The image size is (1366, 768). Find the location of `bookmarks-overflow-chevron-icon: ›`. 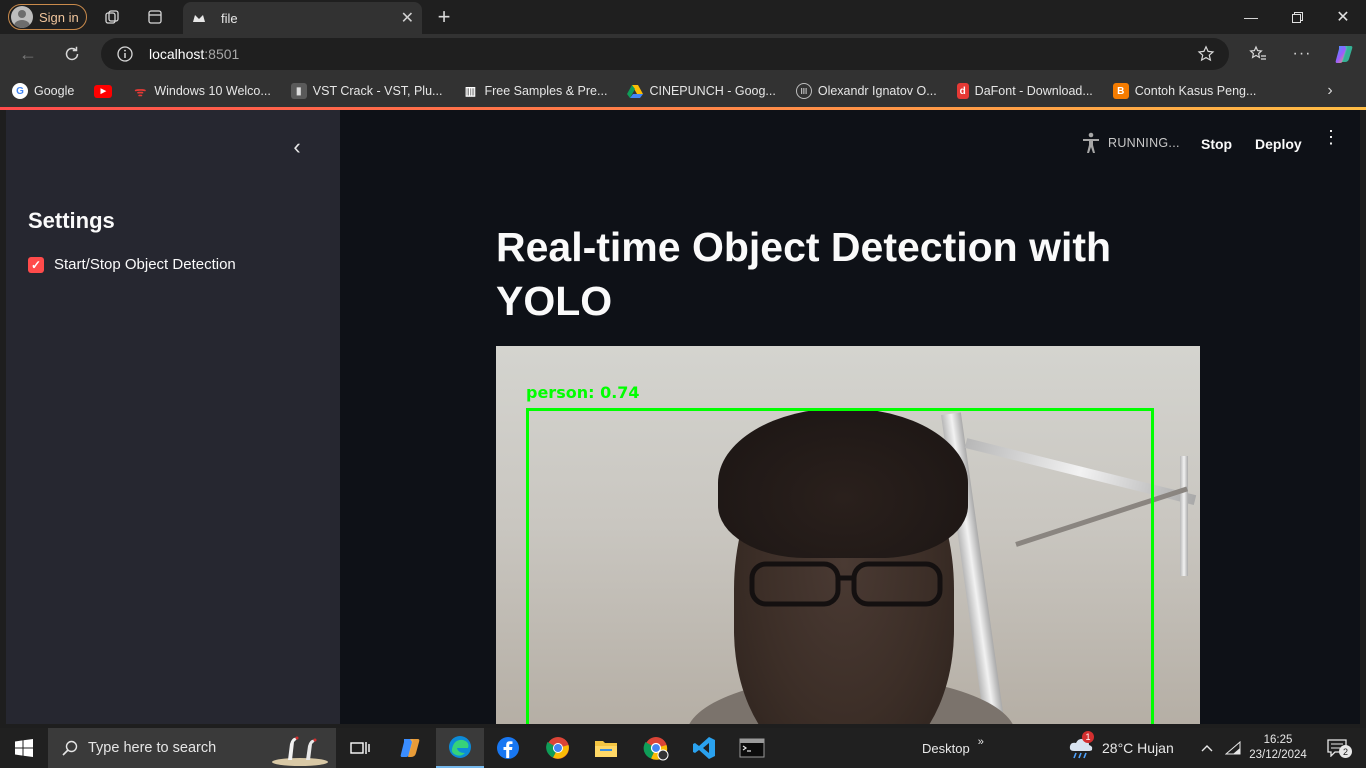

bookmarks-overflow-chevron-icon: › is located at coordinates (1330, 91).